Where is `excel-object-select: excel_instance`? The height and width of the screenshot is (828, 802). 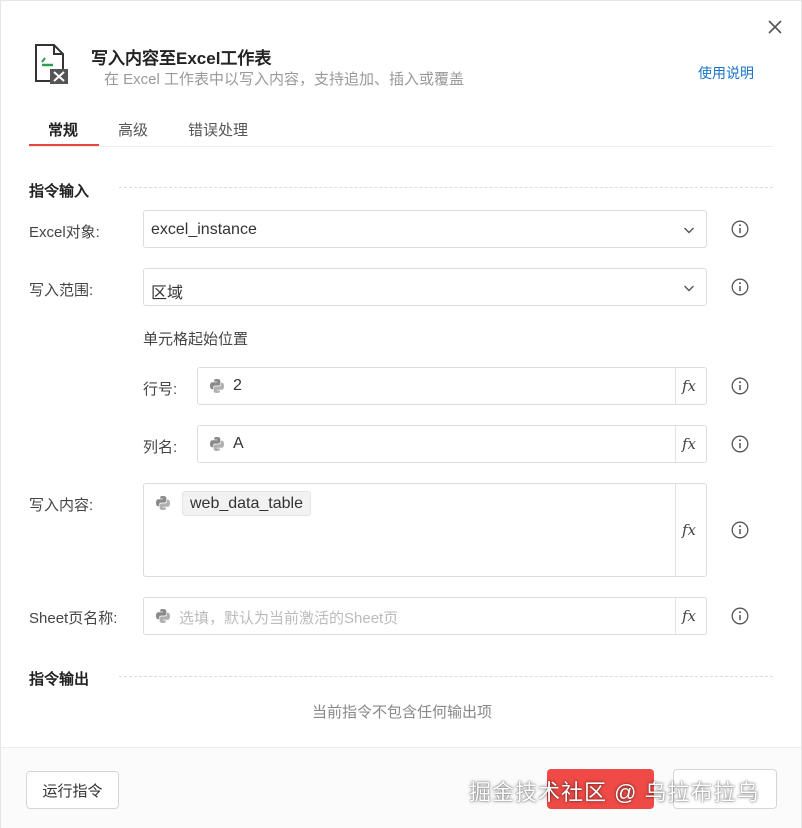 excel-object-select: excel_instance is located at coordinates (425, 229).